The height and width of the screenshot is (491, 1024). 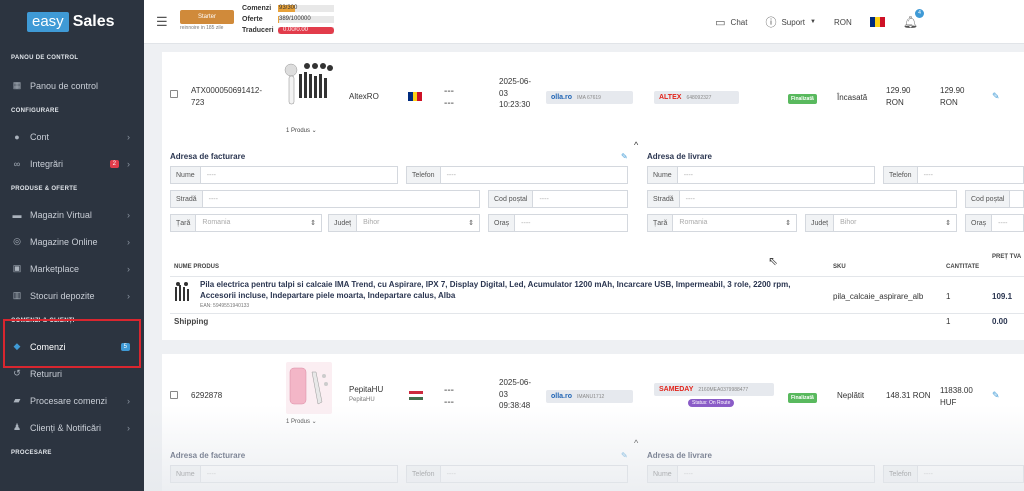 I want to click on logo-easy: easy, so click(x=48, y=22).